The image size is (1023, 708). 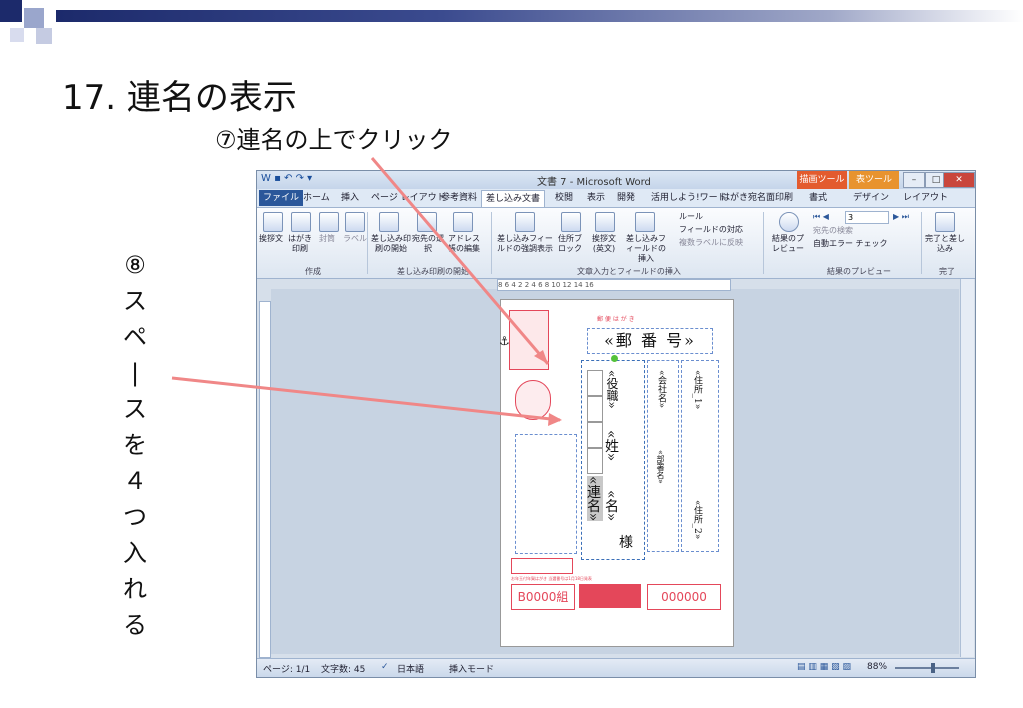 What do you see at coordinates (366, 399) in the screenshot?
I see `arrow-to-blank-cells` at bounding box center [366, 399].